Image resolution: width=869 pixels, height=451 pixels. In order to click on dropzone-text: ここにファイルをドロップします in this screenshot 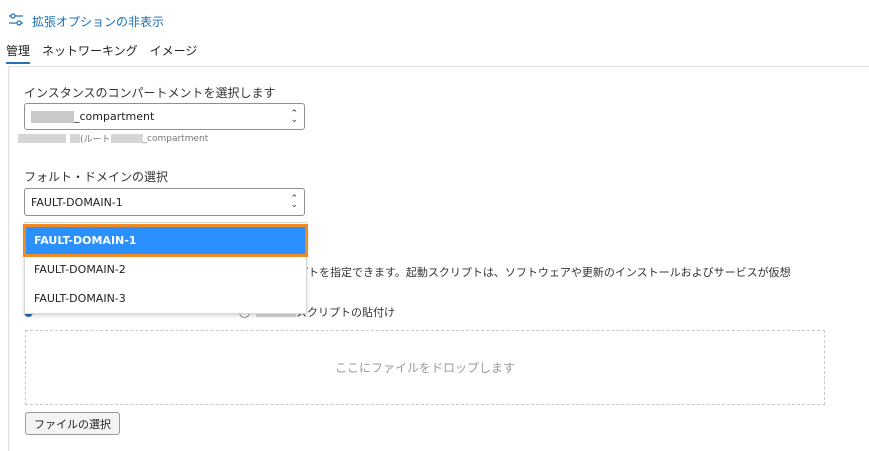, I will do `click(424, 368)`.